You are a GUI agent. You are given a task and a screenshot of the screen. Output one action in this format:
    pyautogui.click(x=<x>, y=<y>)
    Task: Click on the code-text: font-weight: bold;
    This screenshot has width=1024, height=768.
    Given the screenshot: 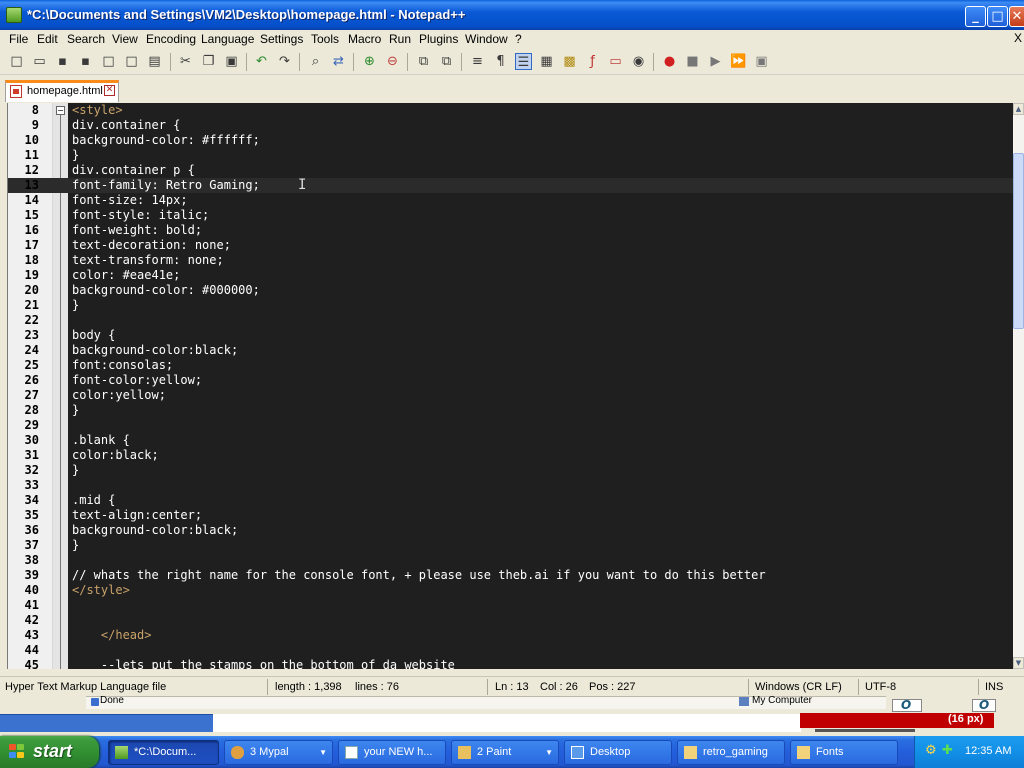 What is the action you would take?
    pyautogui.click(x=137, y=230)
    